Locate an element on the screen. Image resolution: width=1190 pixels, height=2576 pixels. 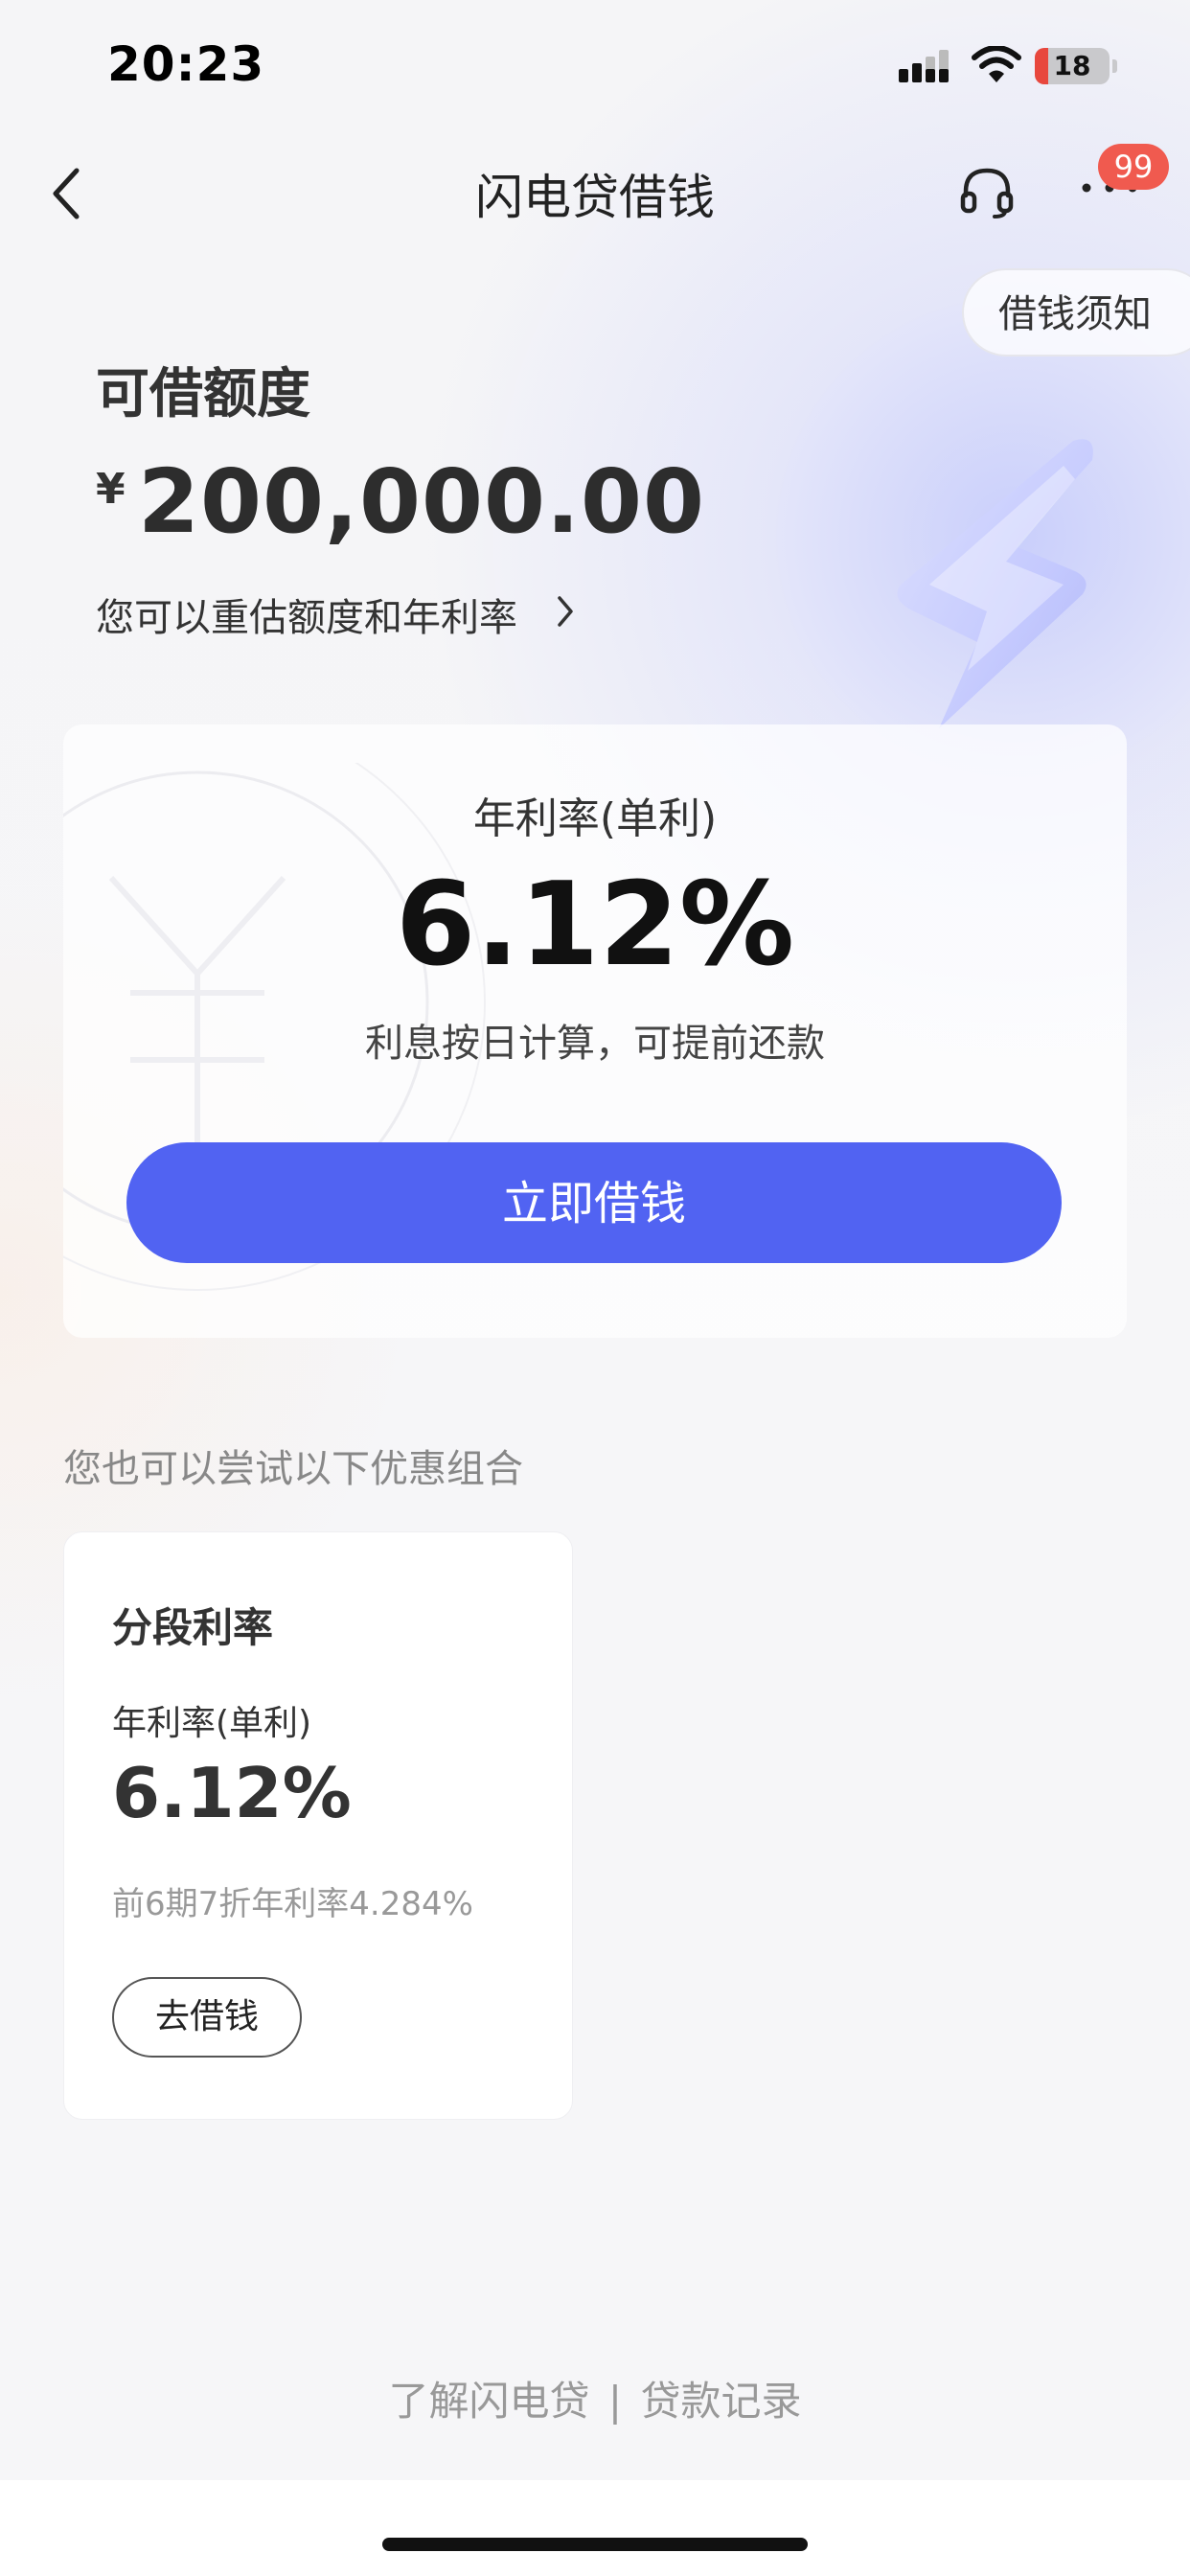
battery-level: 18 is located at coordinates (1072, 65).